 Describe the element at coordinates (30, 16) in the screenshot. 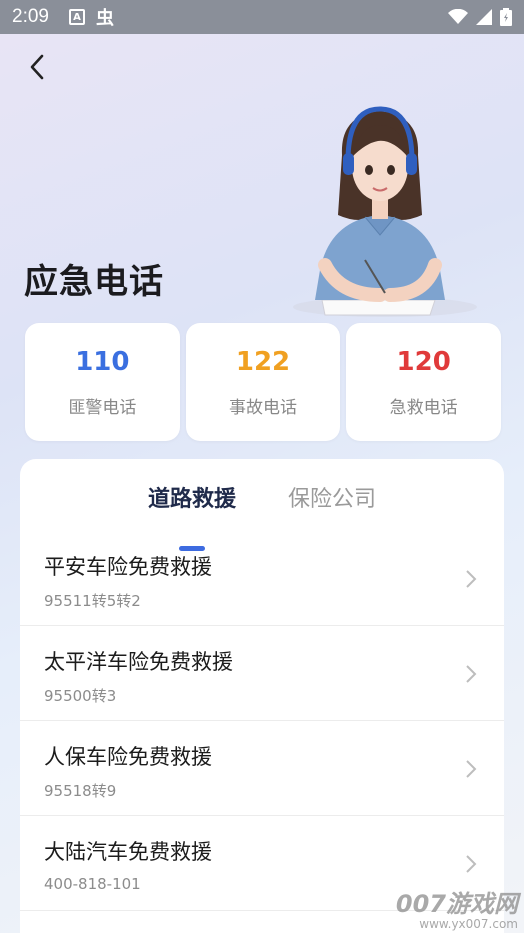

I see `status-time: 2:09` at that location.